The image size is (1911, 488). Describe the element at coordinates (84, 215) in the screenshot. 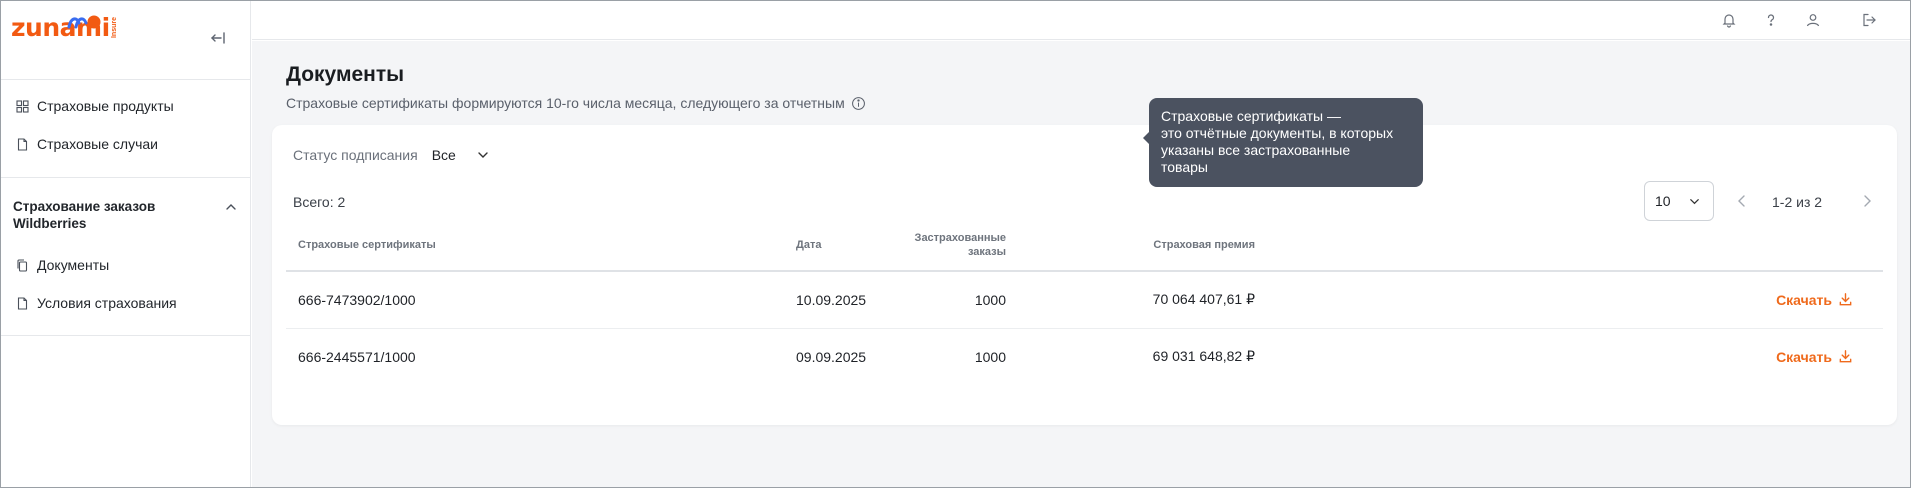

I see `sidebar-section-title: Страхование заказов Wildberries` at that location.